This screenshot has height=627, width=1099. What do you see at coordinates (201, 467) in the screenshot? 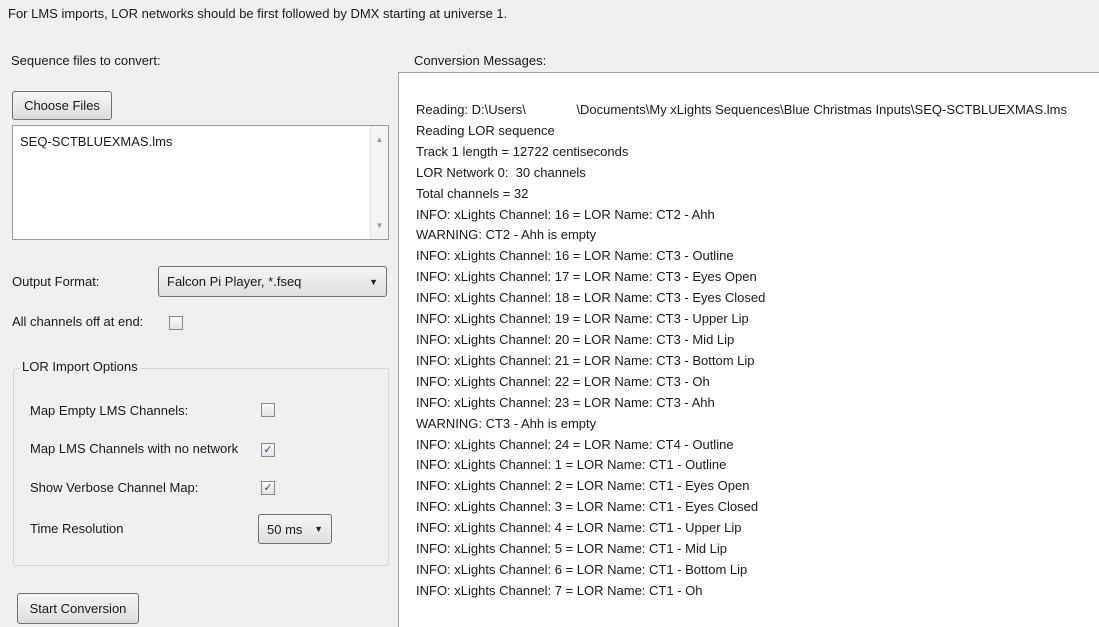
I see `lor-import-options-group` at bounding box center [201, 467].